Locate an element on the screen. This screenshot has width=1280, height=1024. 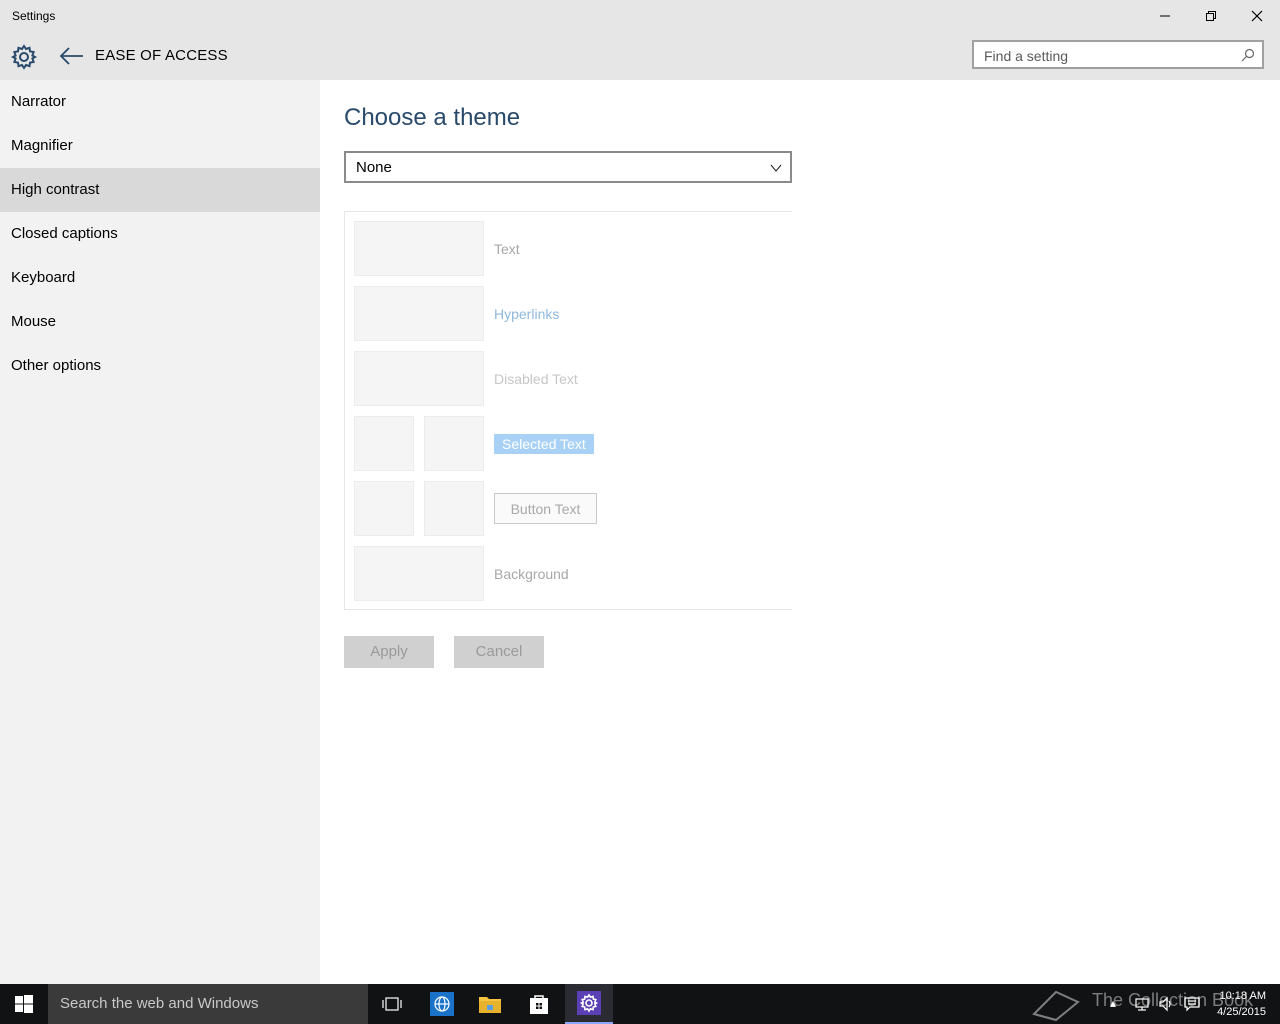
chevron-down-icon is located at coordinates (776, 168).